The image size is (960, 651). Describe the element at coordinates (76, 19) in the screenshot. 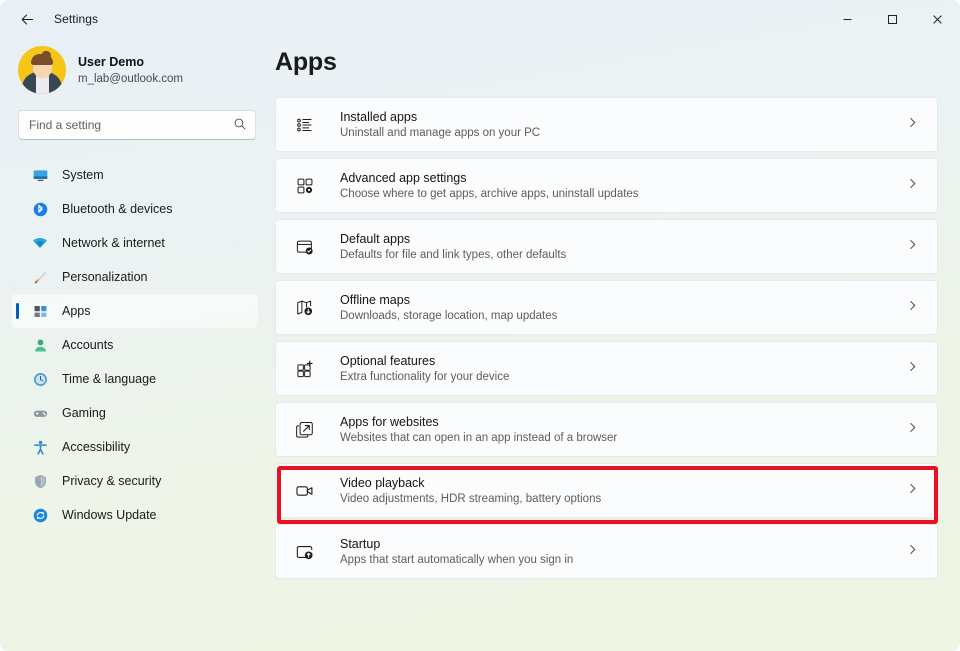

I see `window-title: Settings` at that location.